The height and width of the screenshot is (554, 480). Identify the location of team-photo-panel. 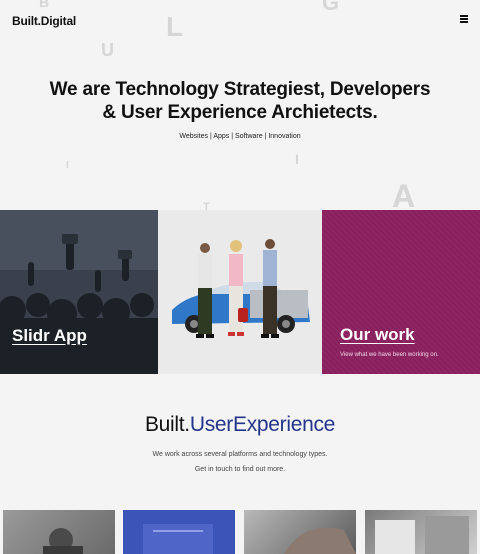
(240, 292).